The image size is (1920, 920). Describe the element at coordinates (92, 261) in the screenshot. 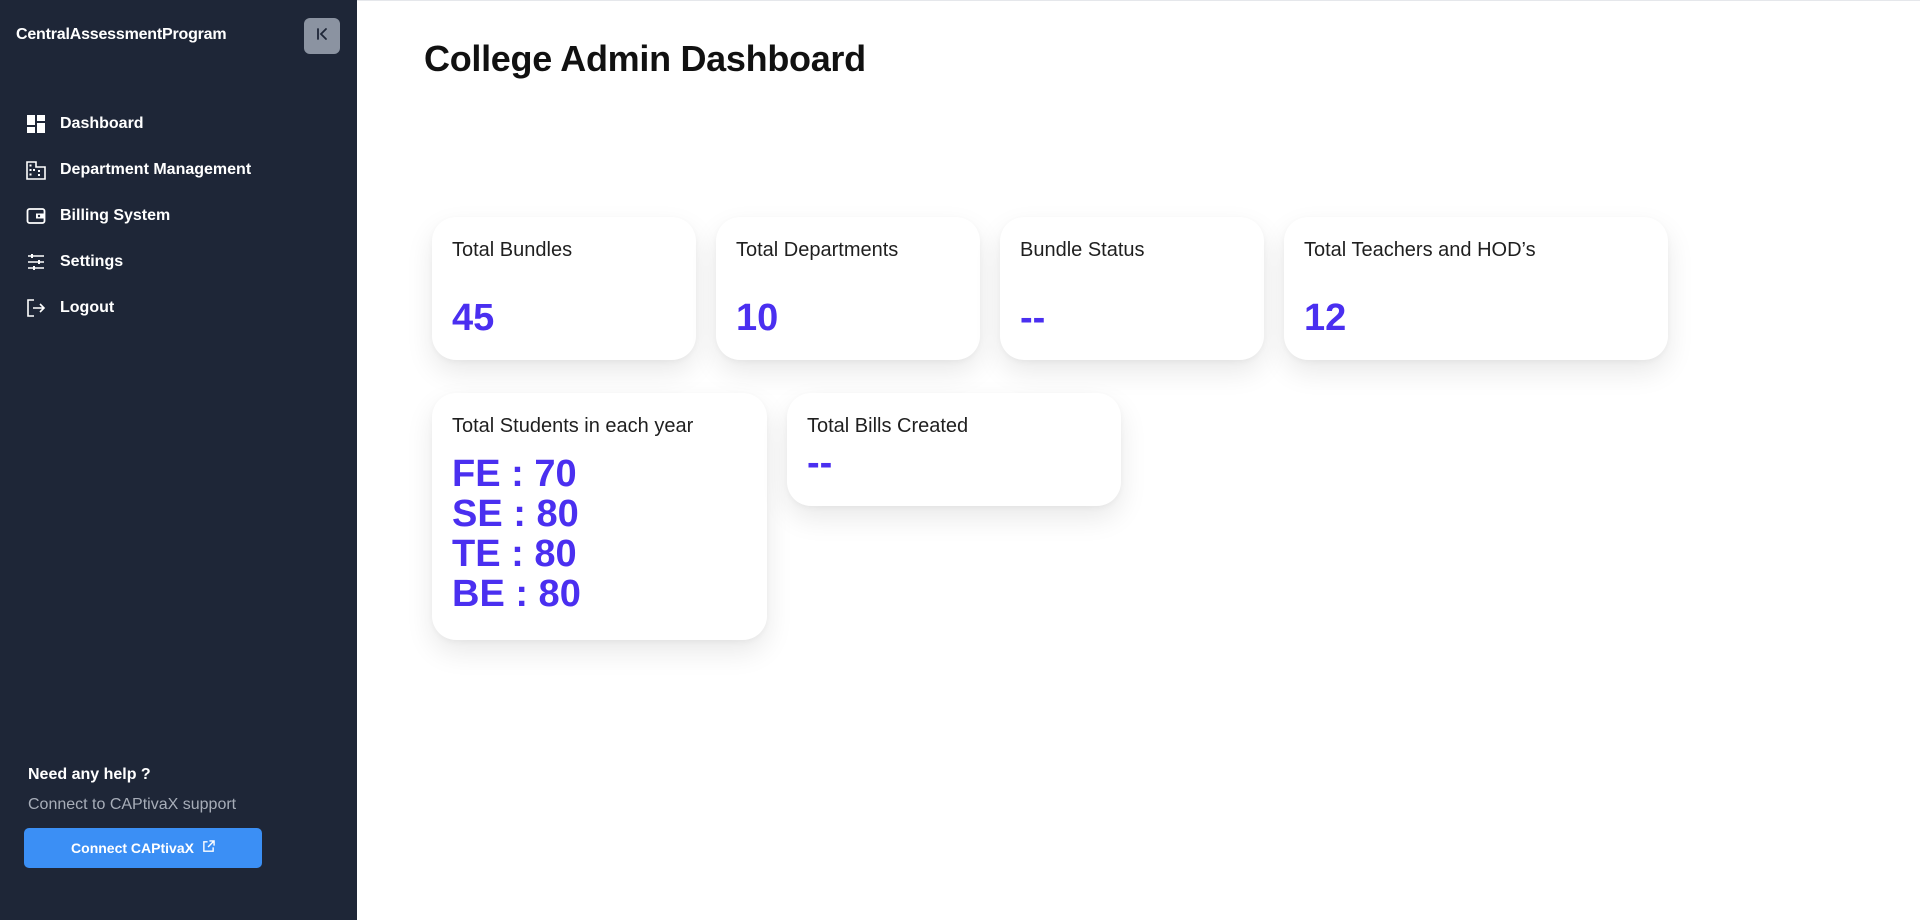

I see `sidebar-item-label: Settings` at that location.